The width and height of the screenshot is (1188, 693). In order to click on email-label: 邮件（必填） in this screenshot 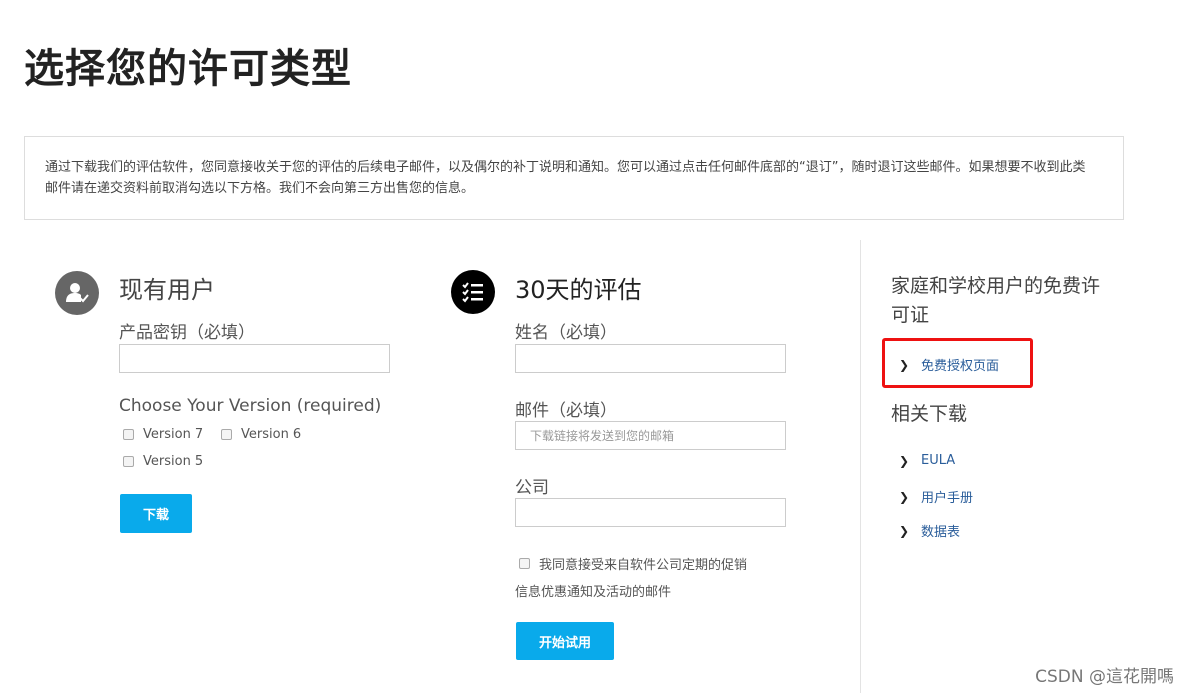, I will do `click(566, 411)`.